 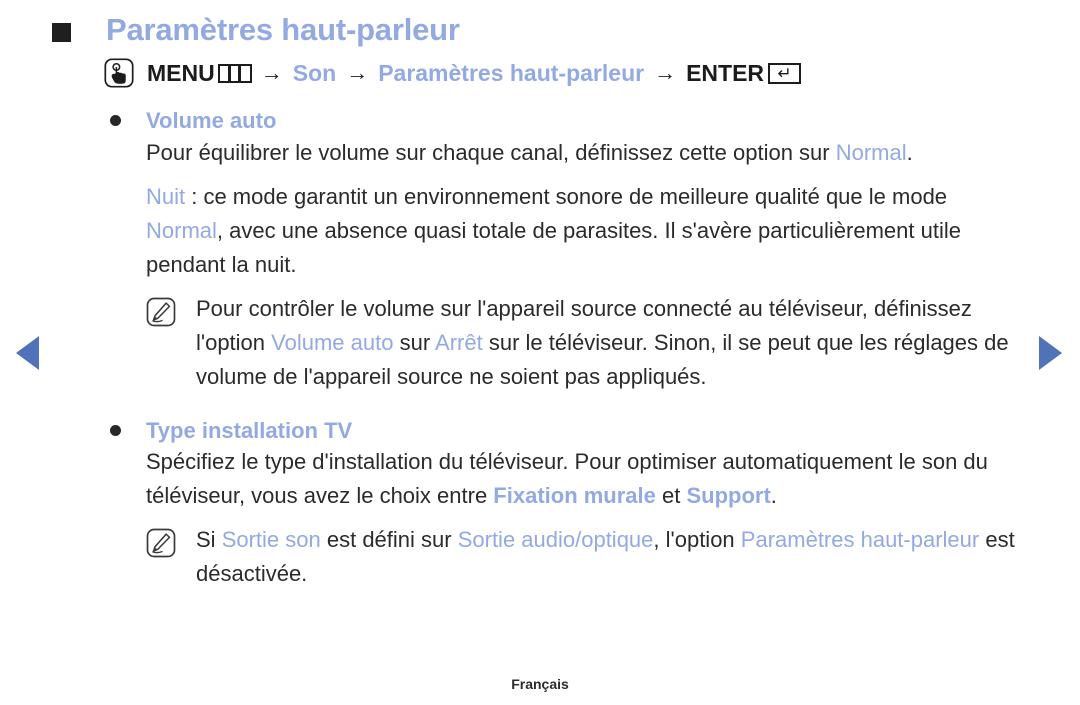 What do you see at coordinates (459, 342) in the screenshot?
I see `term-arret: Arrêt` at bounding box center [459, 342].